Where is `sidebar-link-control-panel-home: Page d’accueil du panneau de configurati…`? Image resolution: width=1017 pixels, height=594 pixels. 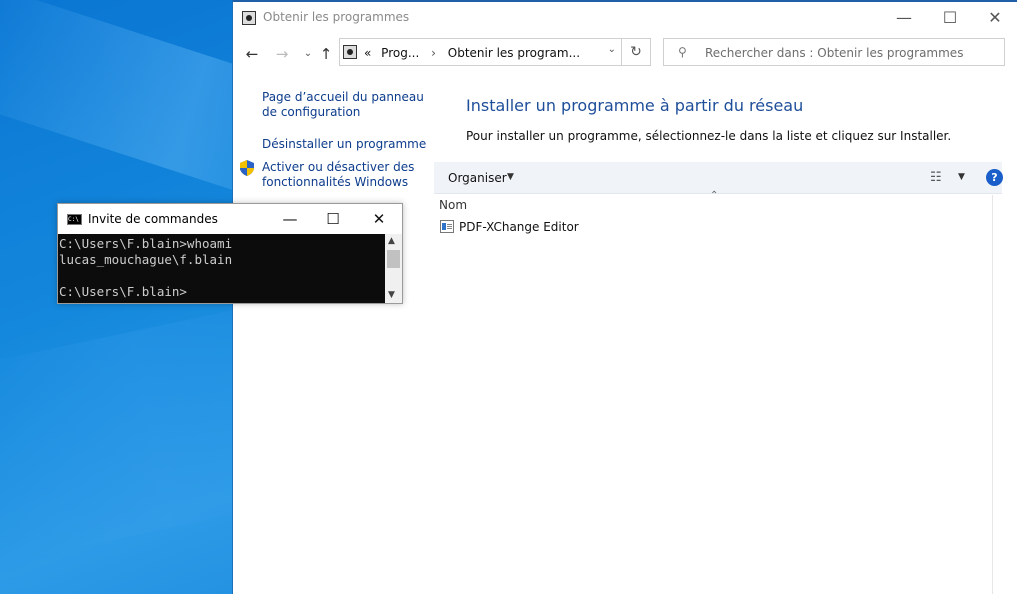
sidebar-link-control-panel-home: Page d’accueil du panneau de configurati… is located at coordinates (347, 105).